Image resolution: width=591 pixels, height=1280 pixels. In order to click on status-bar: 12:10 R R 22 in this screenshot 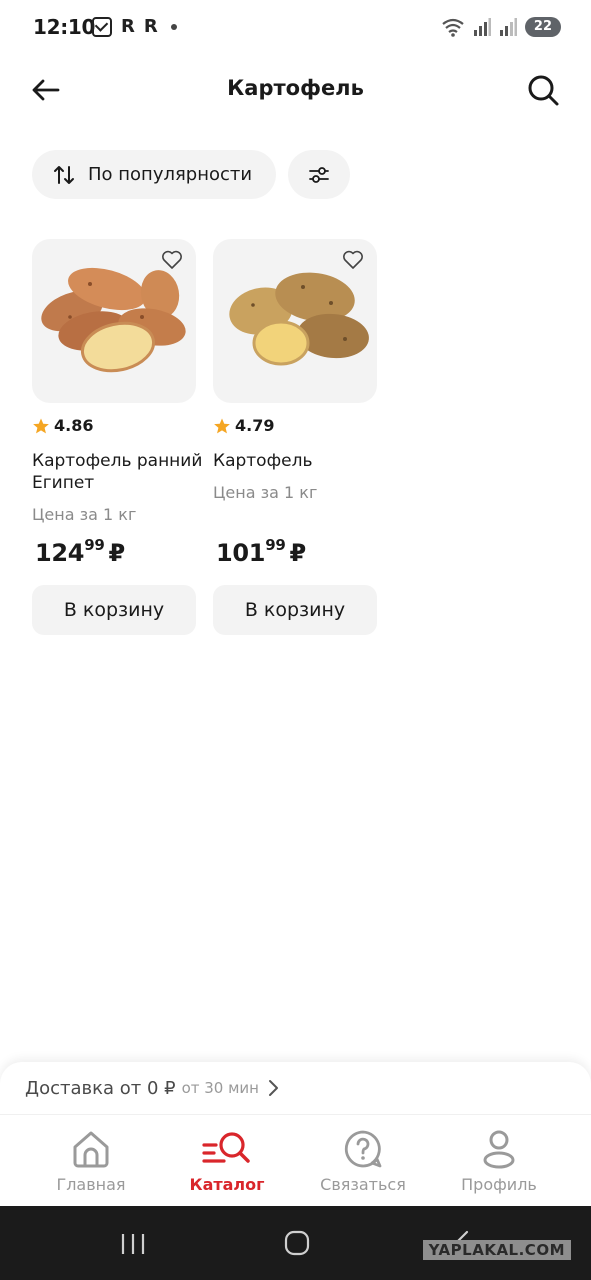, I will do `click(295, 28)`.